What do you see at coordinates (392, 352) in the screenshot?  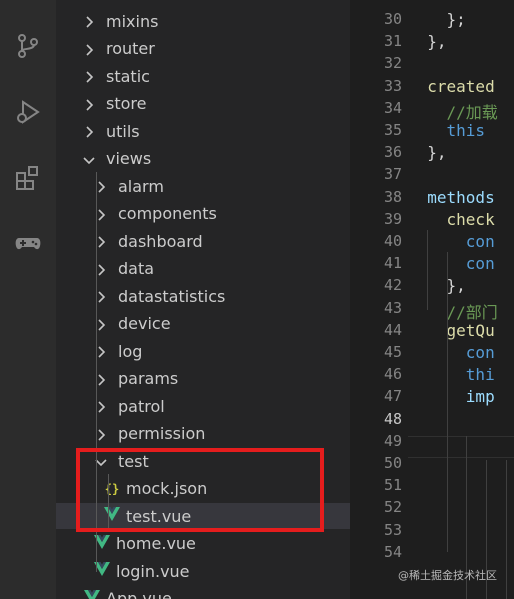 I see `line-number: 45` at bounding box center [392, 352].